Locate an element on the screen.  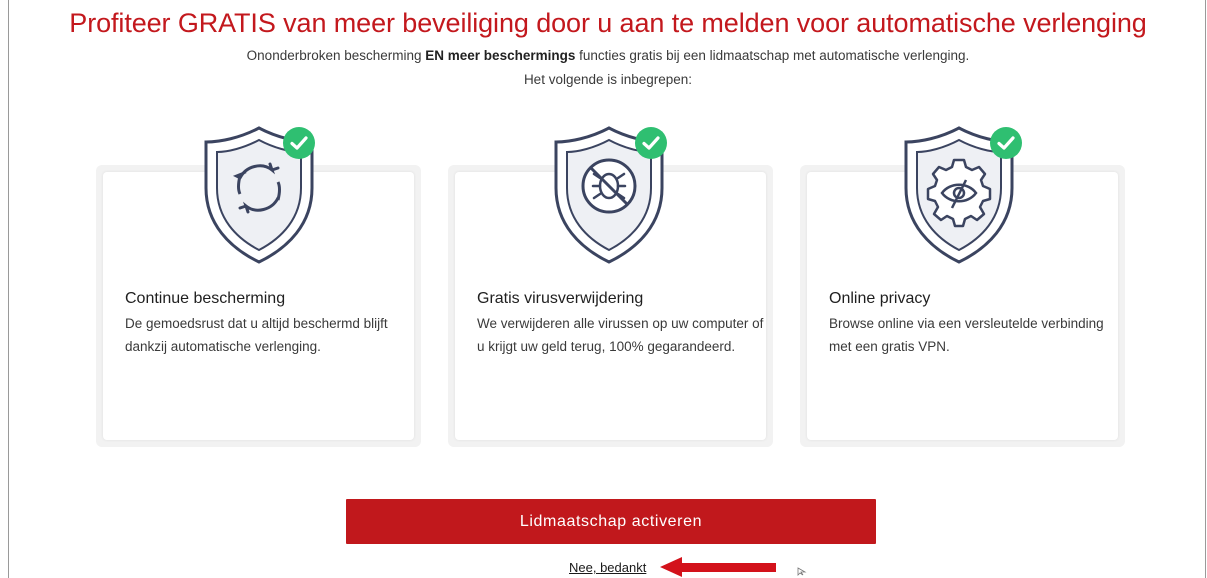
feature-title: Online privacy is located at coordinates (880, 298).